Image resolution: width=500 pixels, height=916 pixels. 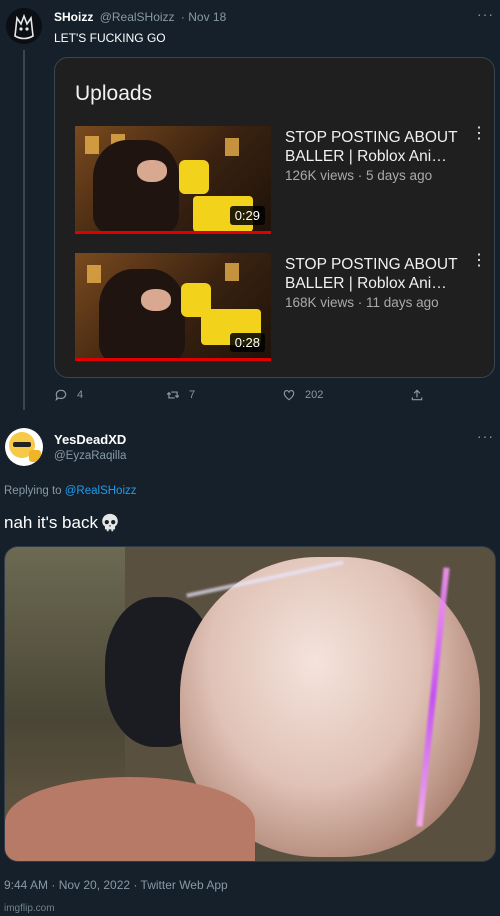 What do you see at coordinates (101, 491) in the screenshot?
I see `mention-link: @RealSHoizz` at bounding box center [101, 491].